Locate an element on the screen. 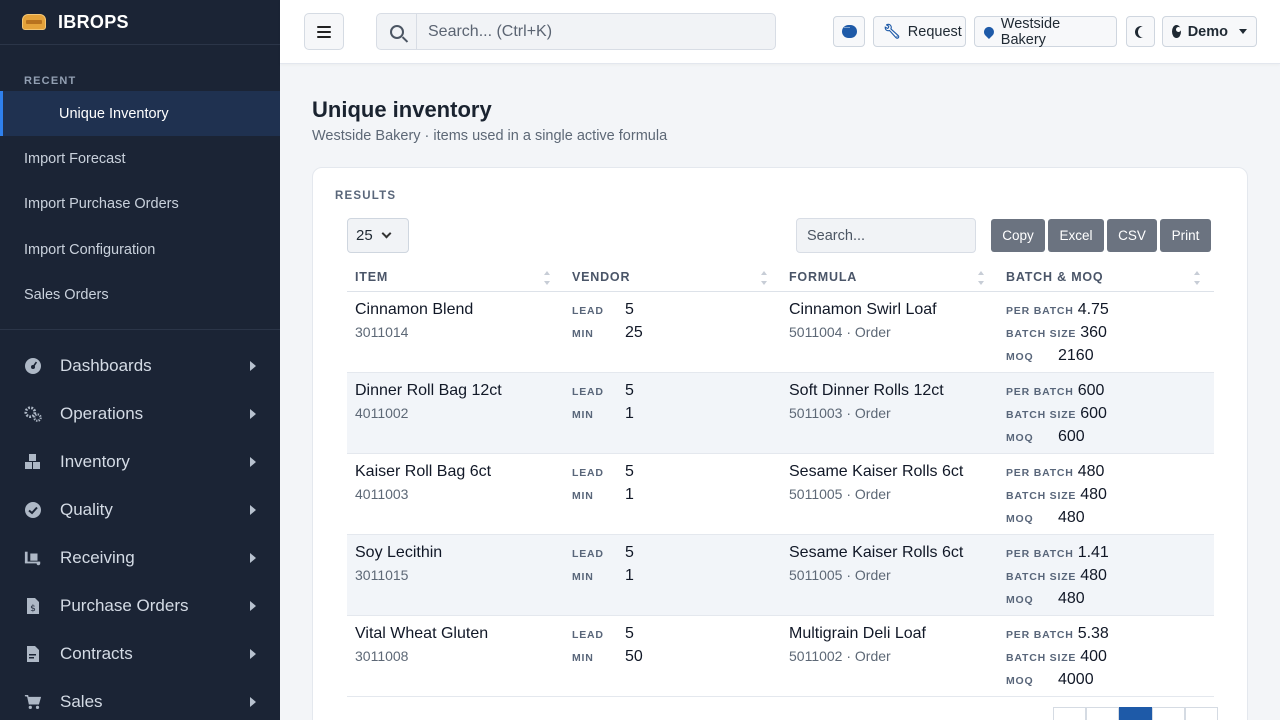 This screenshot has height=720, width=1280. global-search-input is located at coordinates (596, 31).